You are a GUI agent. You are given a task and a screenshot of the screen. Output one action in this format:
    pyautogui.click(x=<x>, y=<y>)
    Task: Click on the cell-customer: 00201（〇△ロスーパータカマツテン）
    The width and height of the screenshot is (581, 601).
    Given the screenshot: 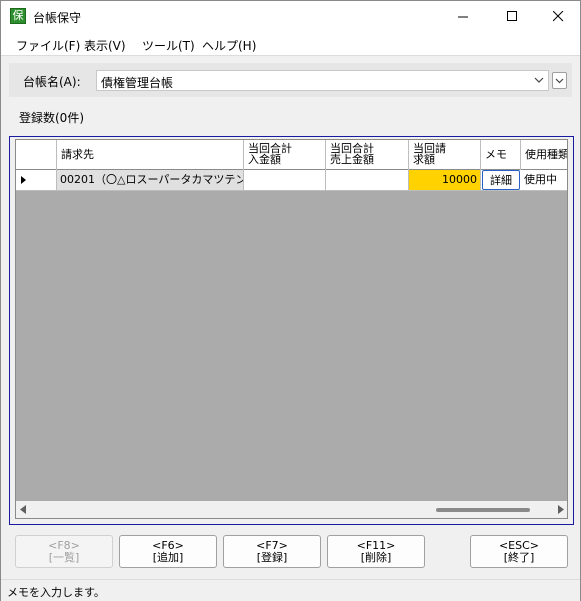 What is the action you would take?
    pyautogui.click(x=150, y=180)
    